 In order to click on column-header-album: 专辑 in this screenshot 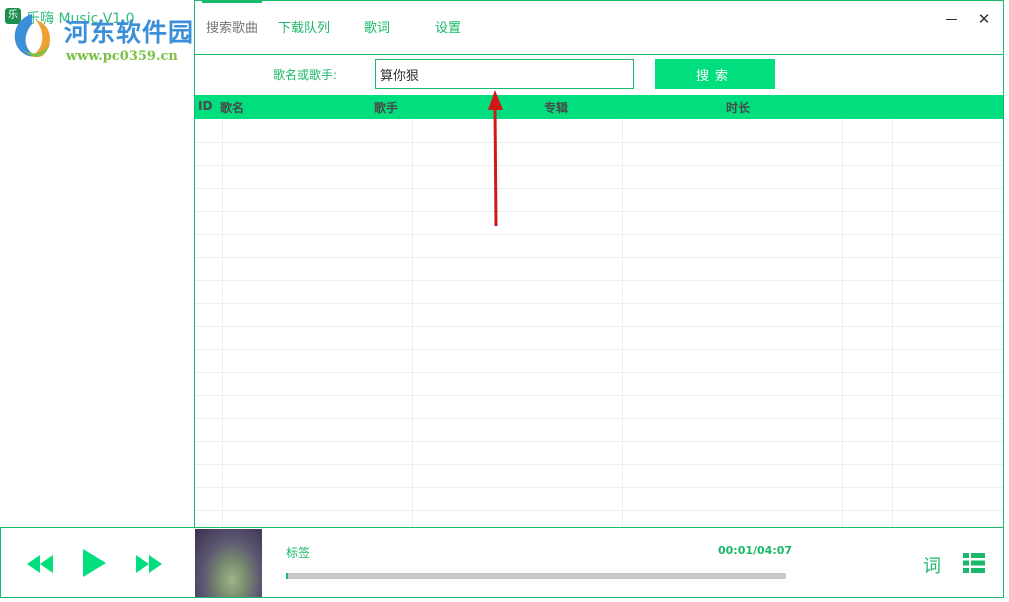, I will do `click(556, 107)`.